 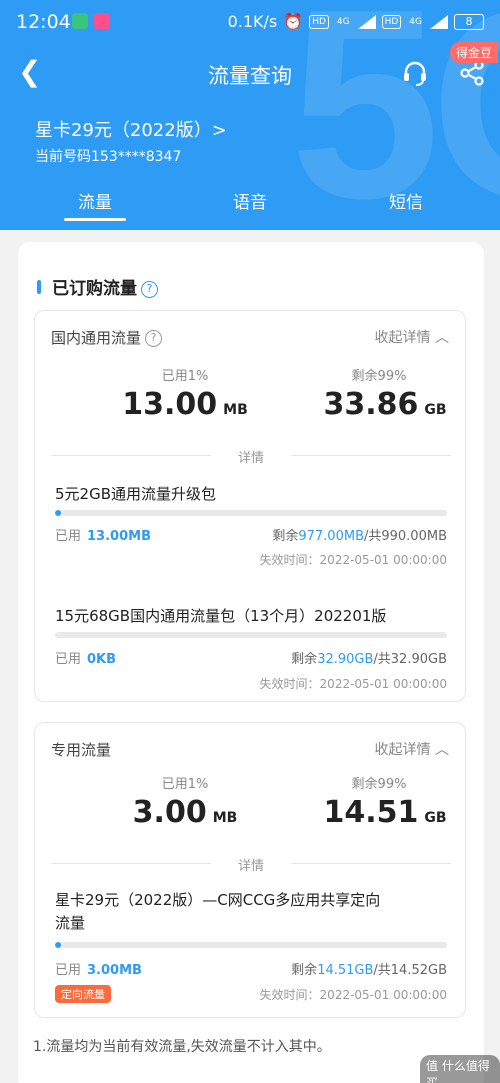 What do you see at coordinates (119, 536) in the screenshot?
I see `used-value: 13.00MB` at bounding box center [119, 536].